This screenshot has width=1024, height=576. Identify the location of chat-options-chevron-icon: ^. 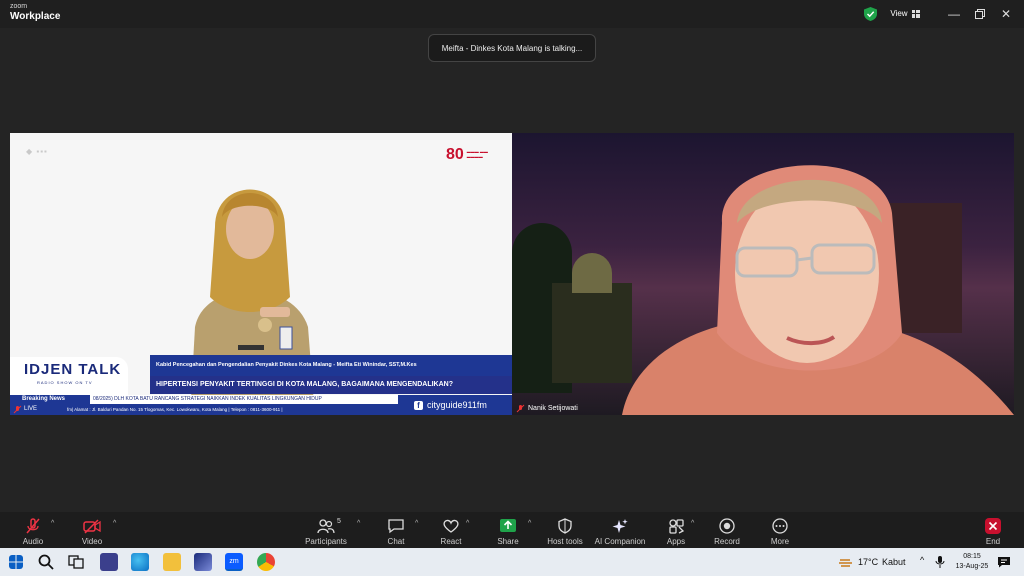
(416, 523).